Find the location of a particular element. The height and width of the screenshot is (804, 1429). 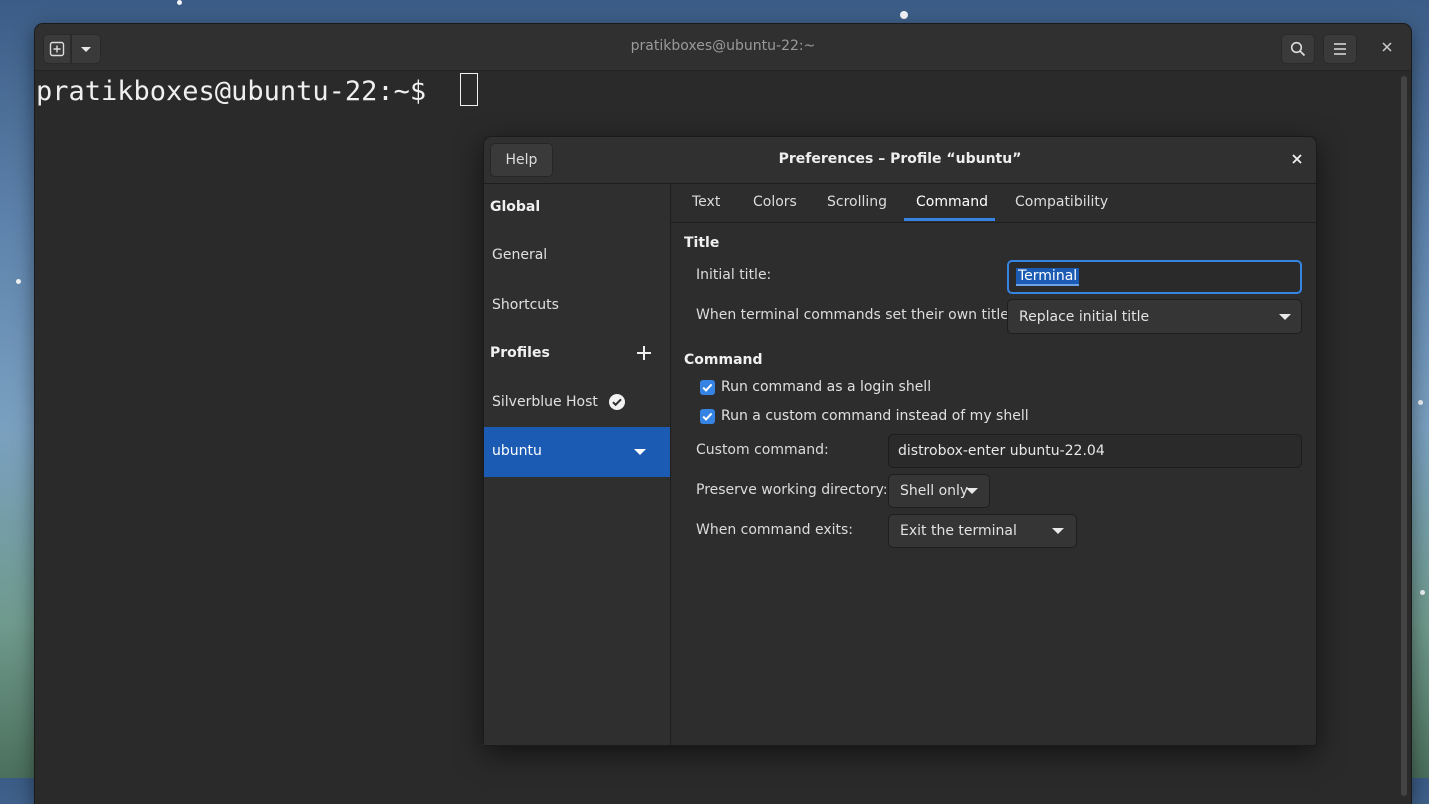

on-exit-value: Exit the terminal is located at coordinates (958, 531).